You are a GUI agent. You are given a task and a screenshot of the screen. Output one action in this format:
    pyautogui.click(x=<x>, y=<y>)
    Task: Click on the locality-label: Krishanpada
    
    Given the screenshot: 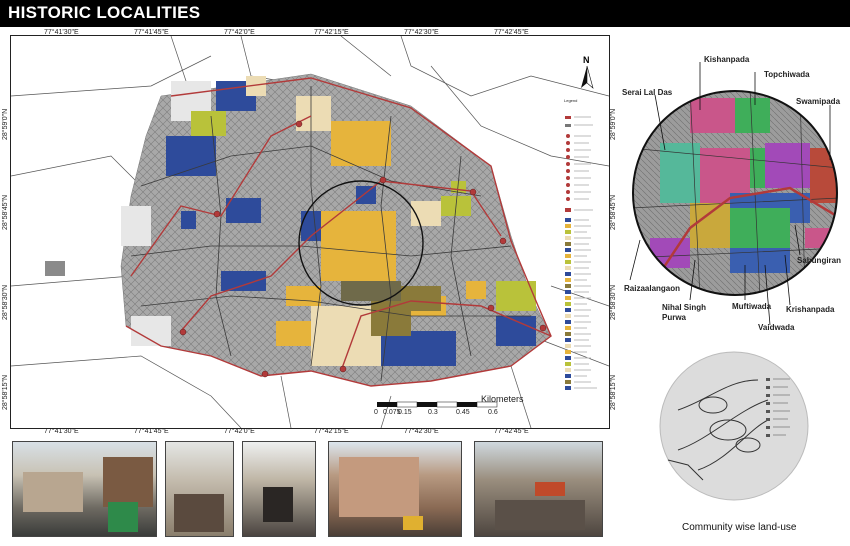 What is the action you would take?
    pyautogui.click(x=810, y=309)
    